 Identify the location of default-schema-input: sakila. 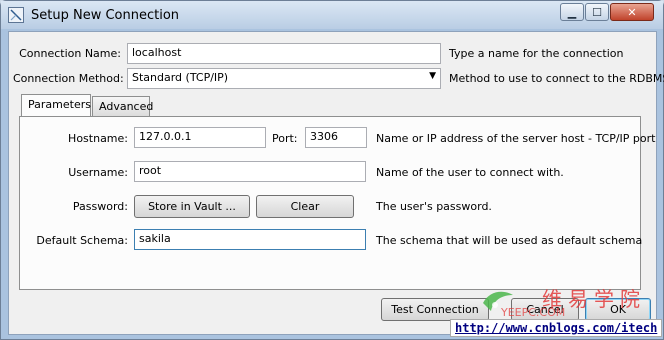
(250, 239).